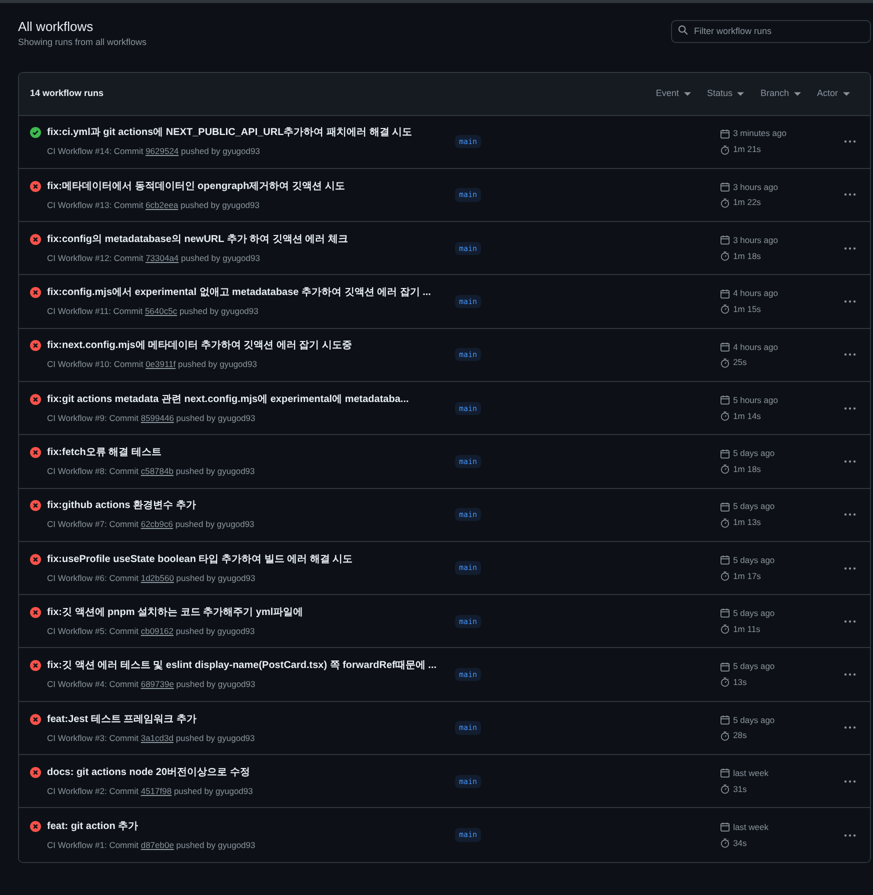  Describe the element at coordinates (199, 346) in the screenshot. I see `run-title: fix:next.config.mjs에 메타데이터 추가하여 깃액션 에러 잡기 시도중` at that location.